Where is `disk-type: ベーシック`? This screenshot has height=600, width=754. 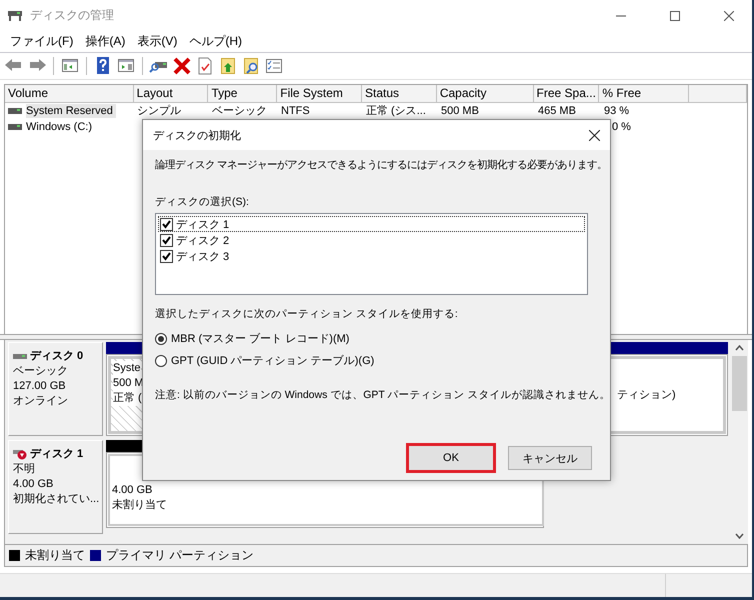 disk-type: ベーシック is located at coordinates (40, 371).